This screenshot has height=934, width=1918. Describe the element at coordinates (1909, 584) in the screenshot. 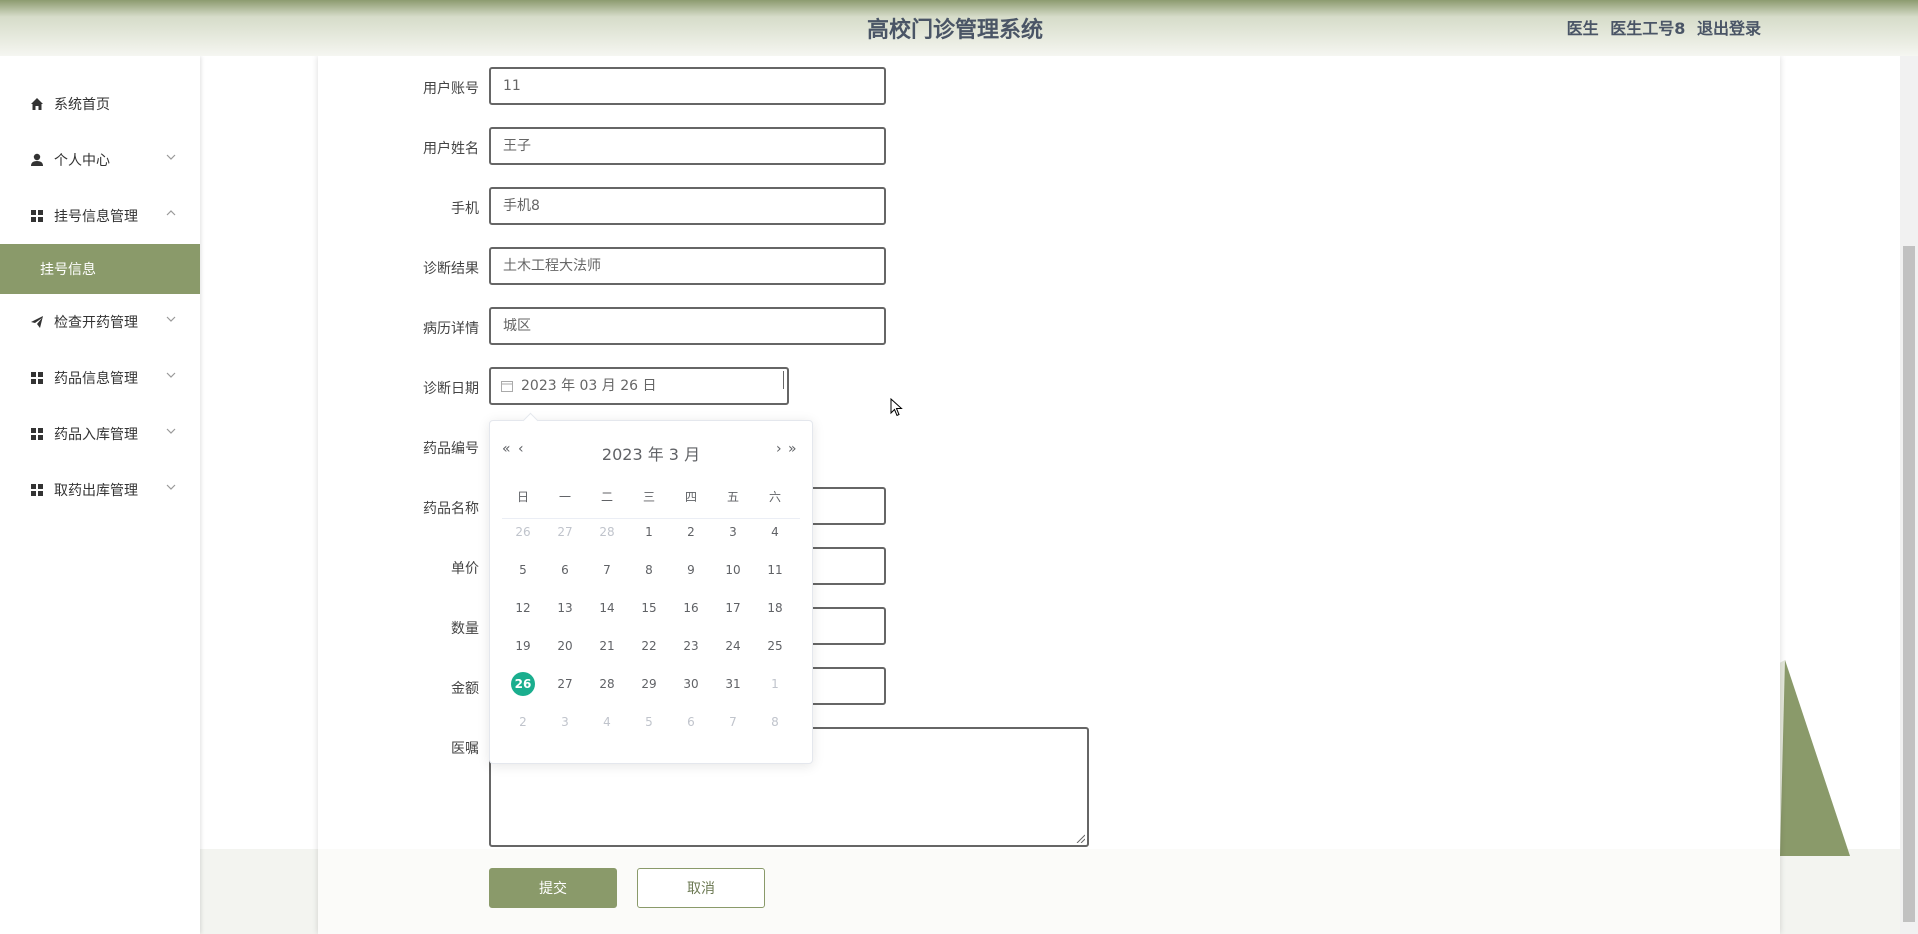

I see `scrollbar-thumb` at that location.